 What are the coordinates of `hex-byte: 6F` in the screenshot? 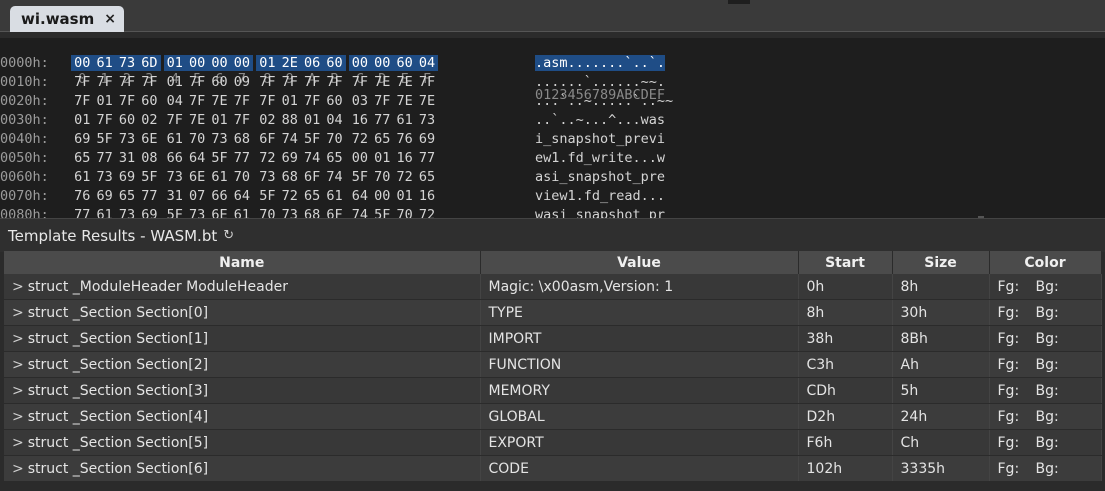 It's located at (312, 177).